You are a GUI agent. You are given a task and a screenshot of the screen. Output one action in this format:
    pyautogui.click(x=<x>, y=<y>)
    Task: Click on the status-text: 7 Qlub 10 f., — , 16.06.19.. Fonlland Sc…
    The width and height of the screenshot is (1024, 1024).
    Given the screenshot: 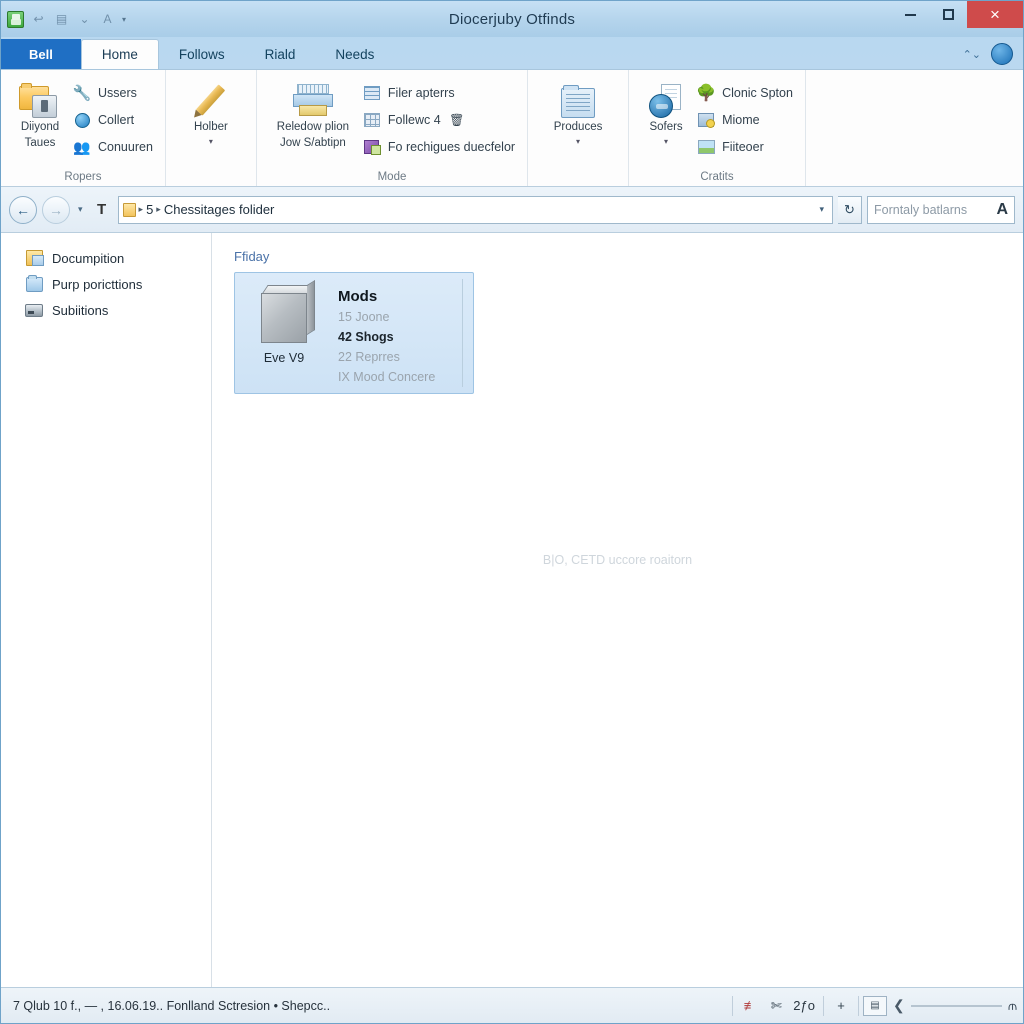 What is the action you would take?
    pyautogui.click(x=172, y=1005)
    